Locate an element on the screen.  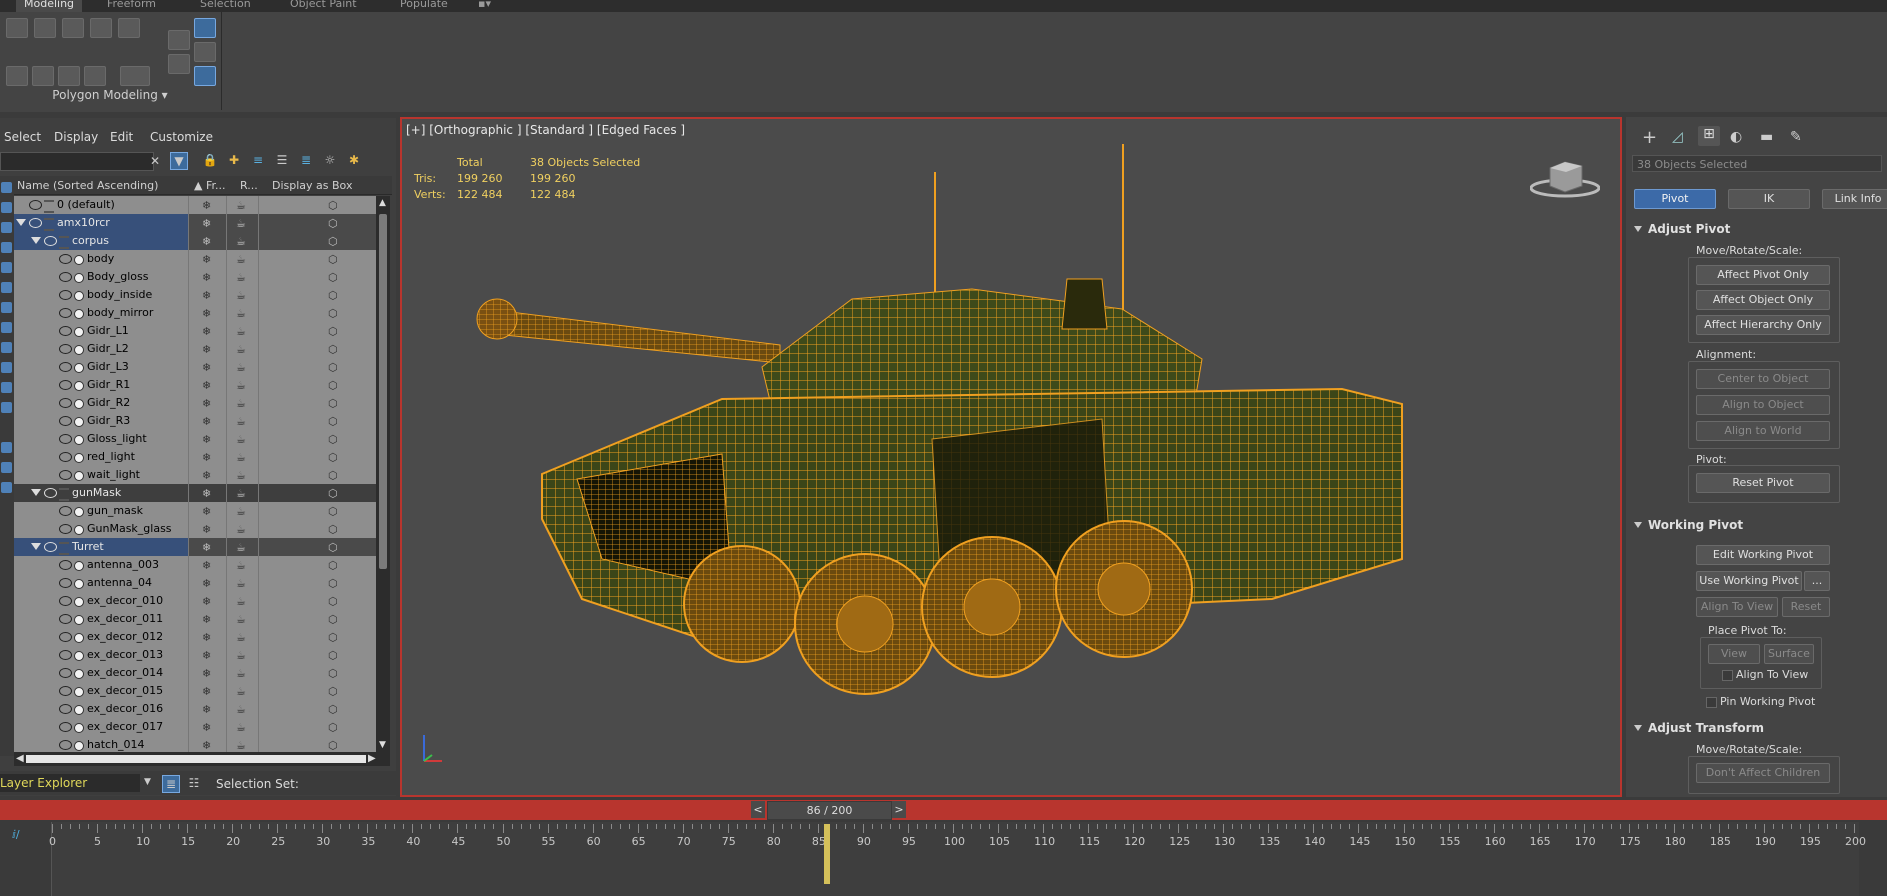
geometry-filter-icon is located at coordinates (6, 187).